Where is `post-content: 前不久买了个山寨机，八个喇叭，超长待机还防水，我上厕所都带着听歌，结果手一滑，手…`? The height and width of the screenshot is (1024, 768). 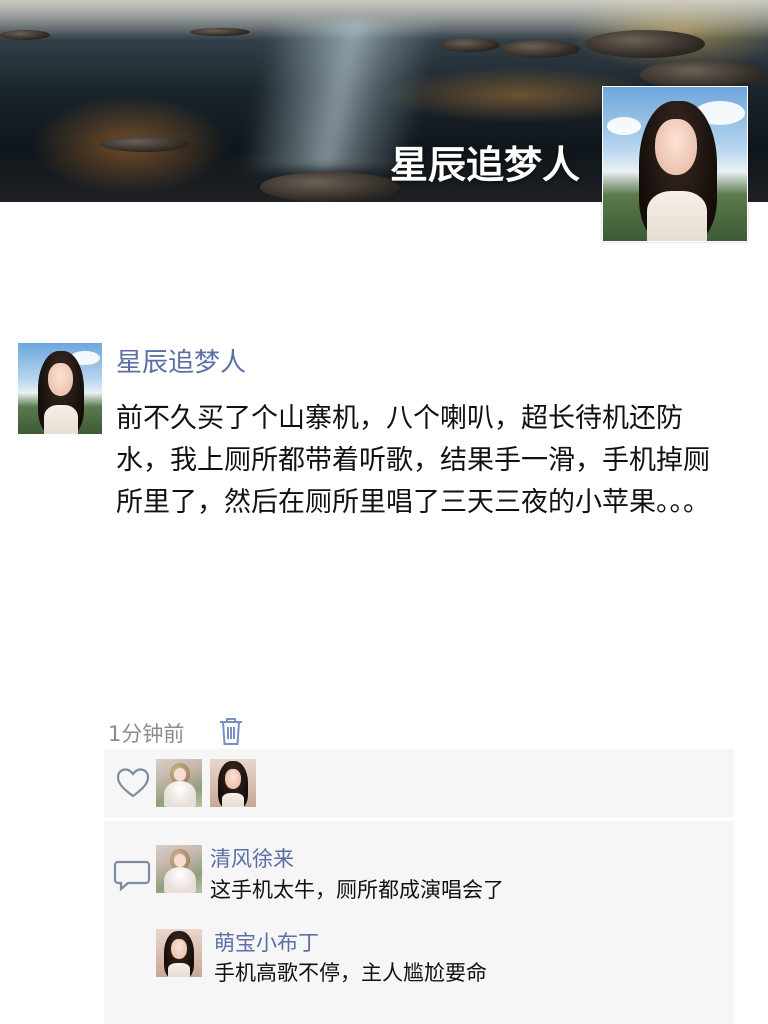 post-content: 前不久买了个山寨机，八个喇叭，超长待机还防水，我上厕所都带着听歌，结果手一滑，手… is located at coordinates (413, 460).